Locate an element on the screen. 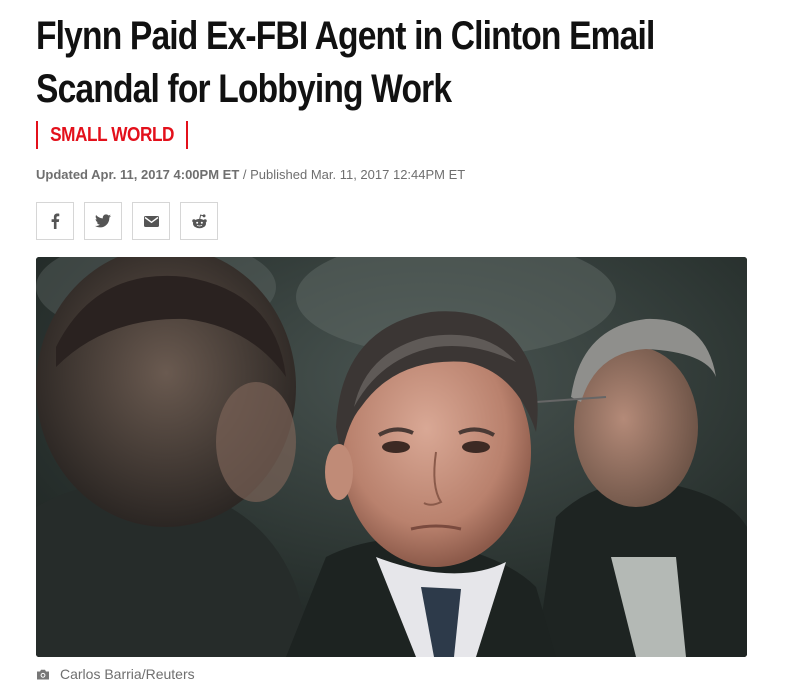 This screenshot has width=809, height=699. headline-line-1: Flynn Paid Ex-FBI Agent in Clinton Email is located at coordinates (345, 36).